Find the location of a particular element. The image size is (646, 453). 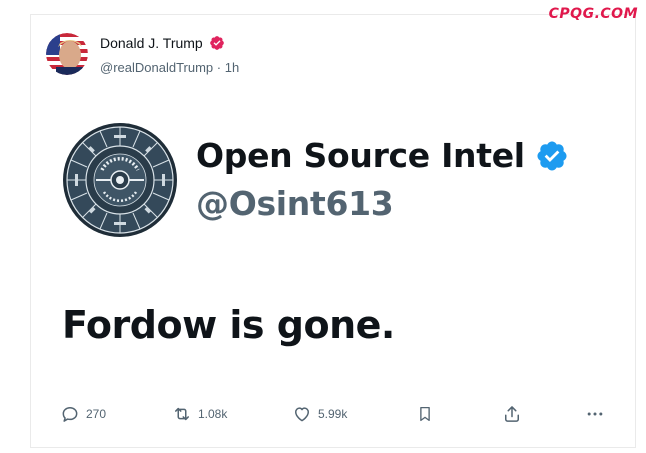

author-name-row: Donald J. Trump is located at coordinates (162, 43).